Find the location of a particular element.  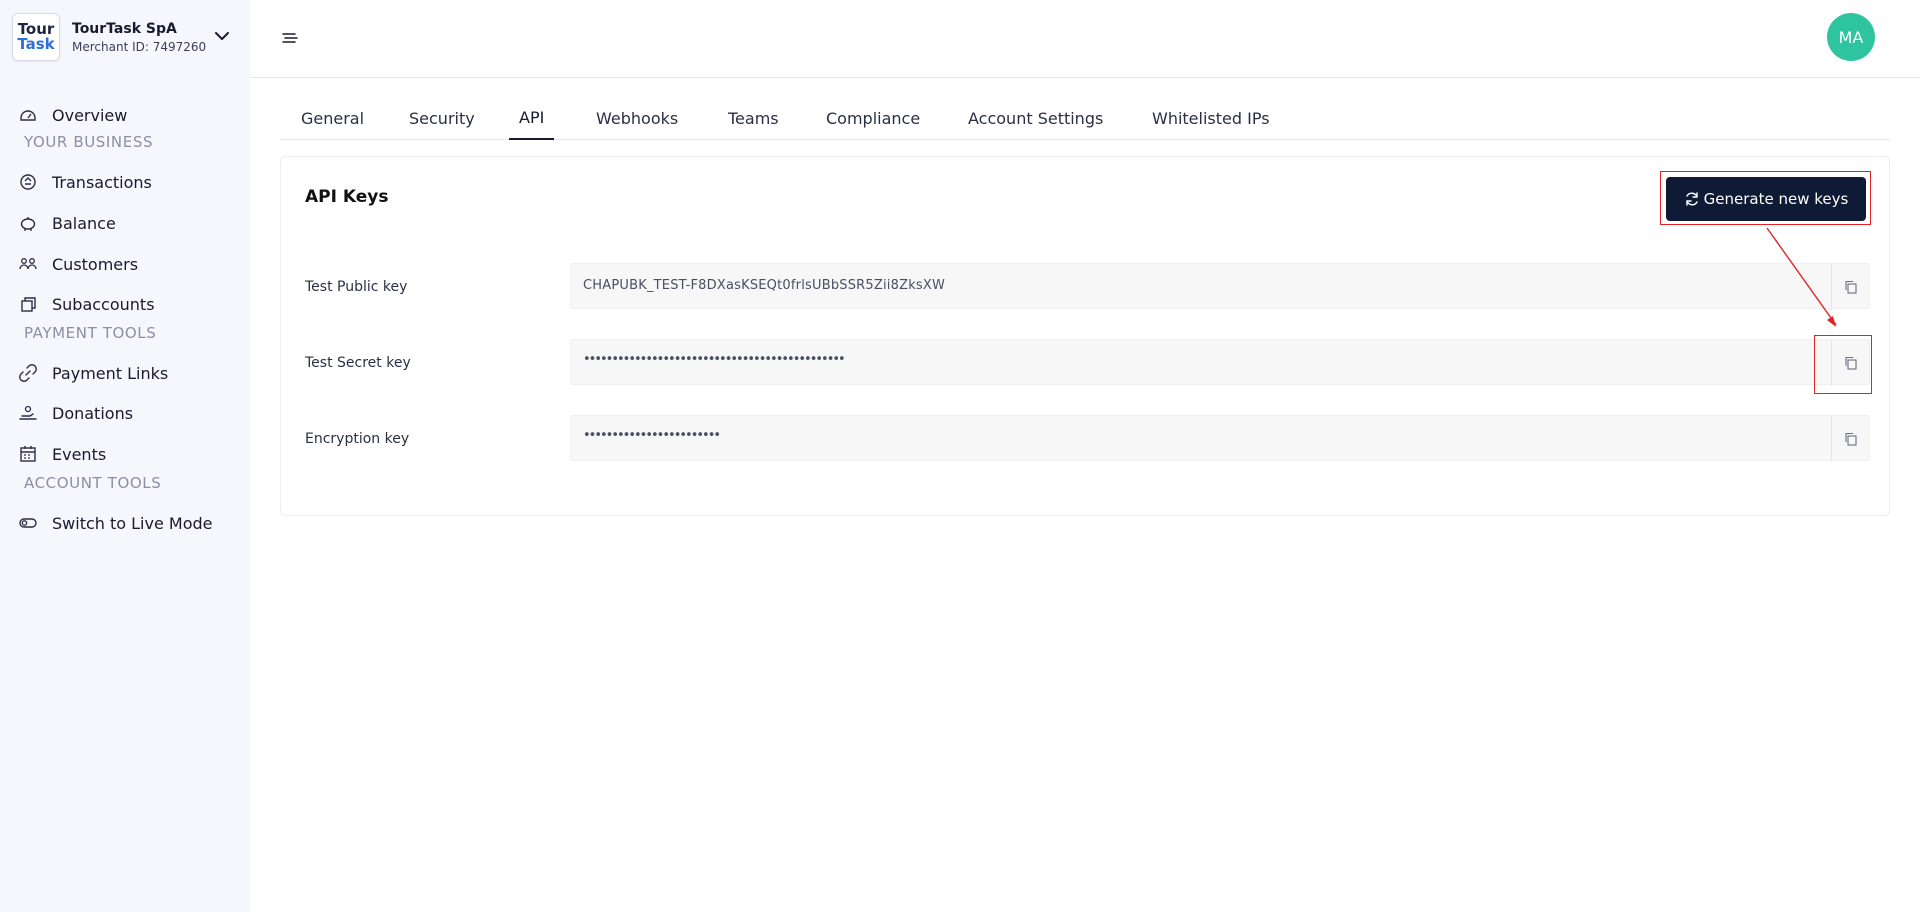

merchant-name: TourTask SpA is located at coordinates (124, 28).